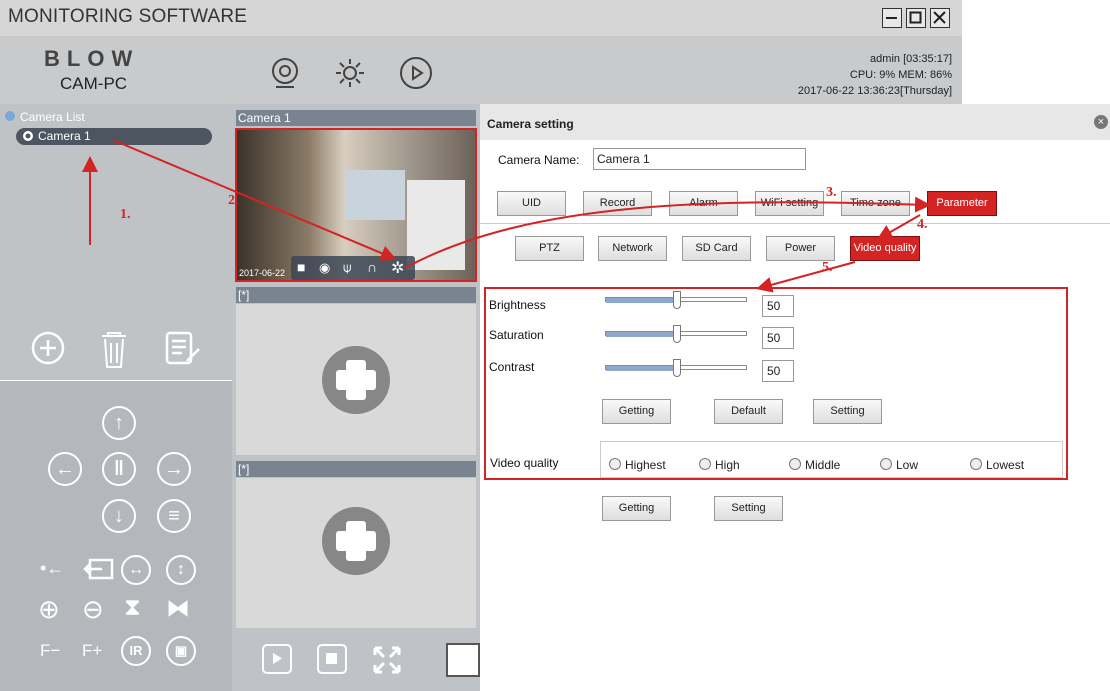 The image size is (1110, 691). What do you see at coordinates (233, 200) in the screenshot?
I see `annotation-2: 2.` at bounding box center [233, 200].